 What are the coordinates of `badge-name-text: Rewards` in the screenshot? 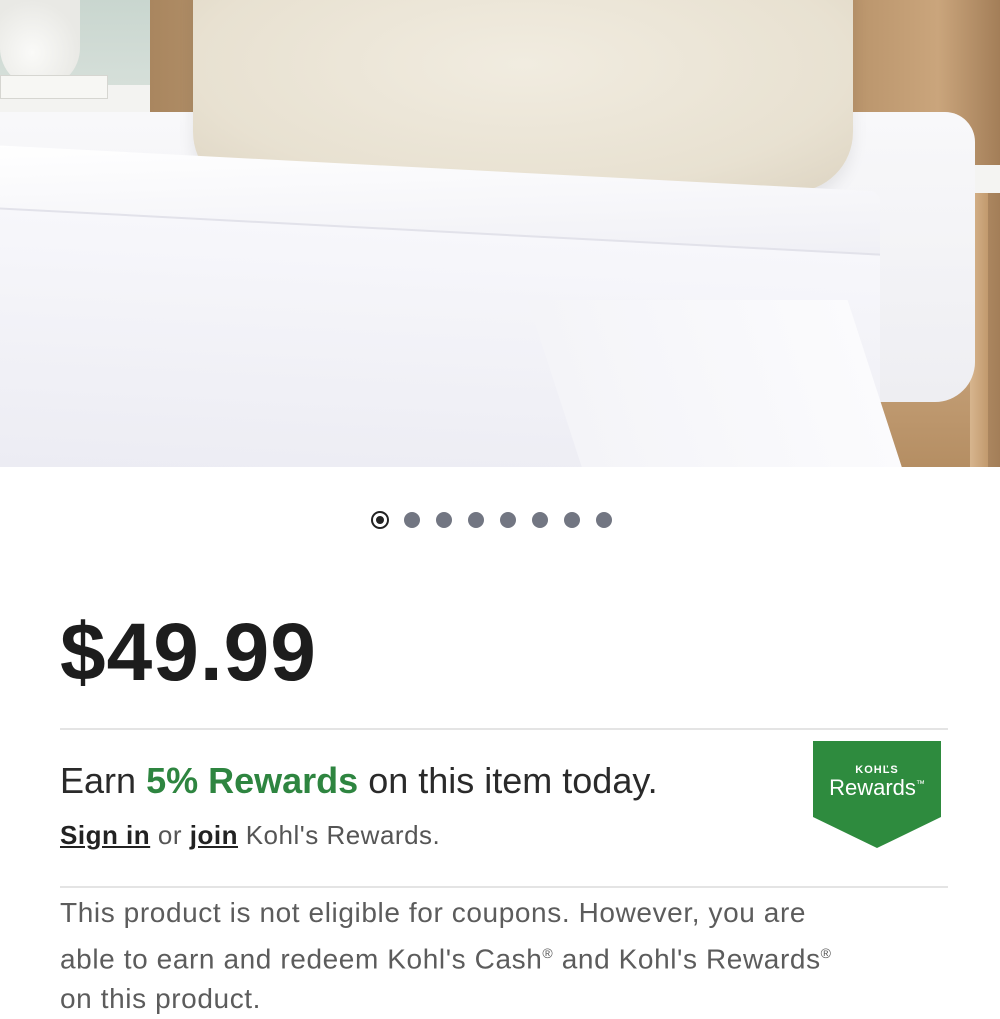 It's located at (872, 787).